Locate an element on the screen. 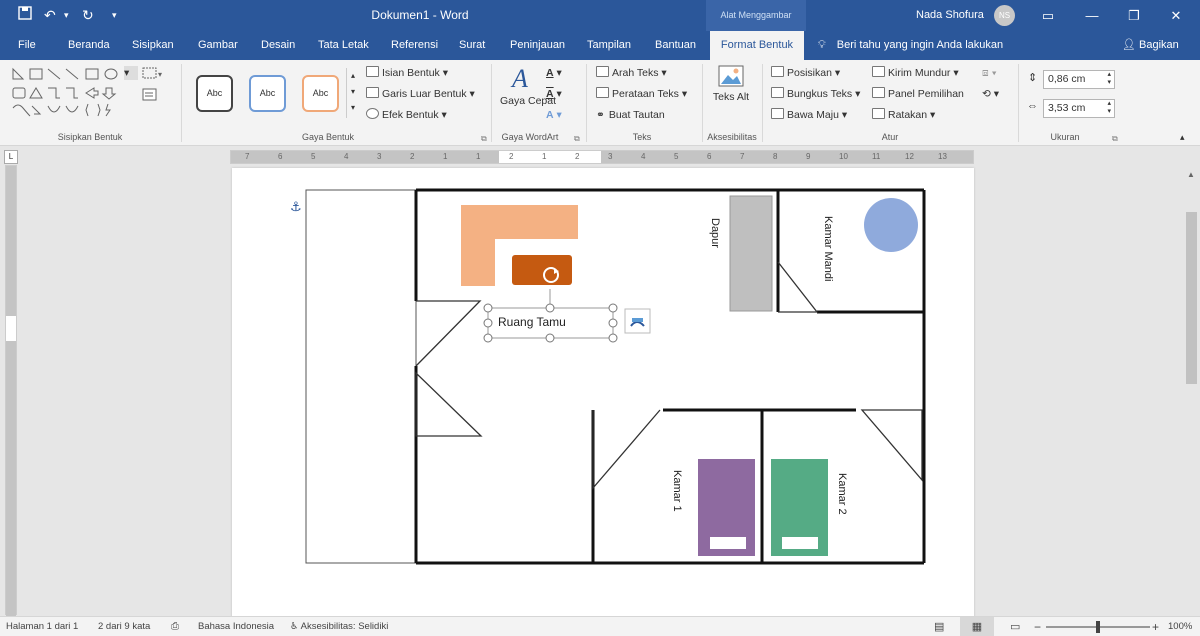 Image resolution: width=1200 pixels, height=636 pixels. proofing-icon: ⎙ is located at coordinates (175, 626).